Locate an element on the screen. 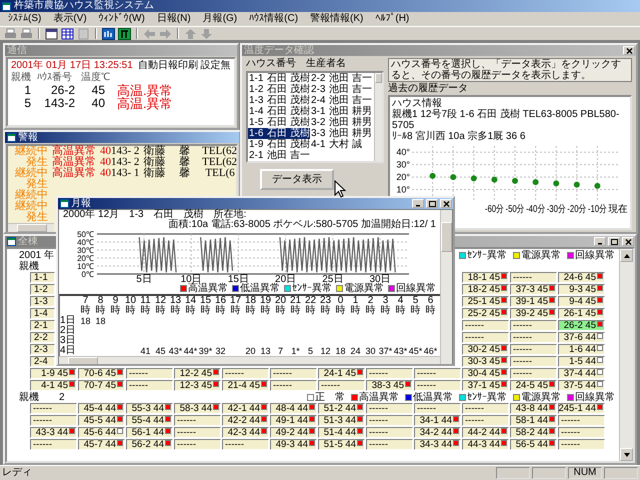 This screenshot has width=640, height=480. house-tile: 12-2 45 is located at coordinates (197, 373).